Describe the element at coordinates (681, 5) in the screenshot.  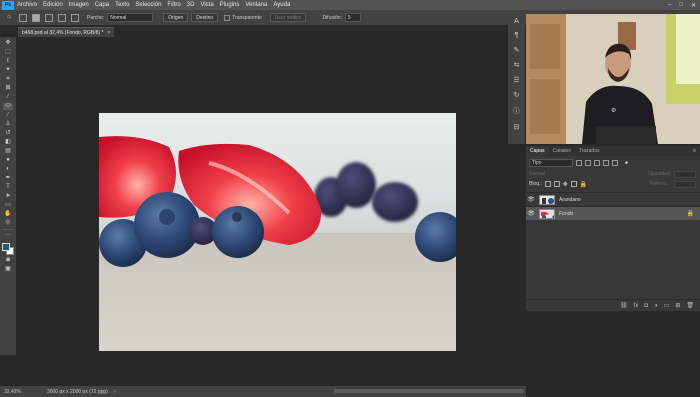
I see `maximize-button: □` at that location.